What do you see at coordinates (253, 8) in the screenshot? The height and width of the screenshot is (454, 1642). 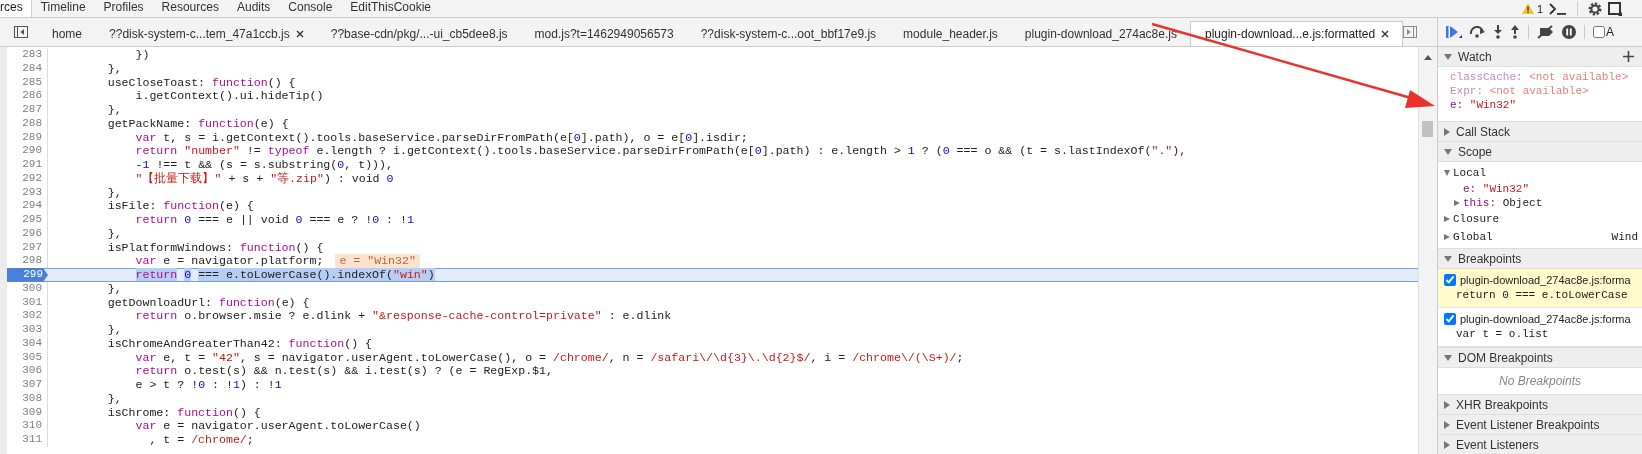 I see `panel-tab: Audits` at bounding box center [253, 8].